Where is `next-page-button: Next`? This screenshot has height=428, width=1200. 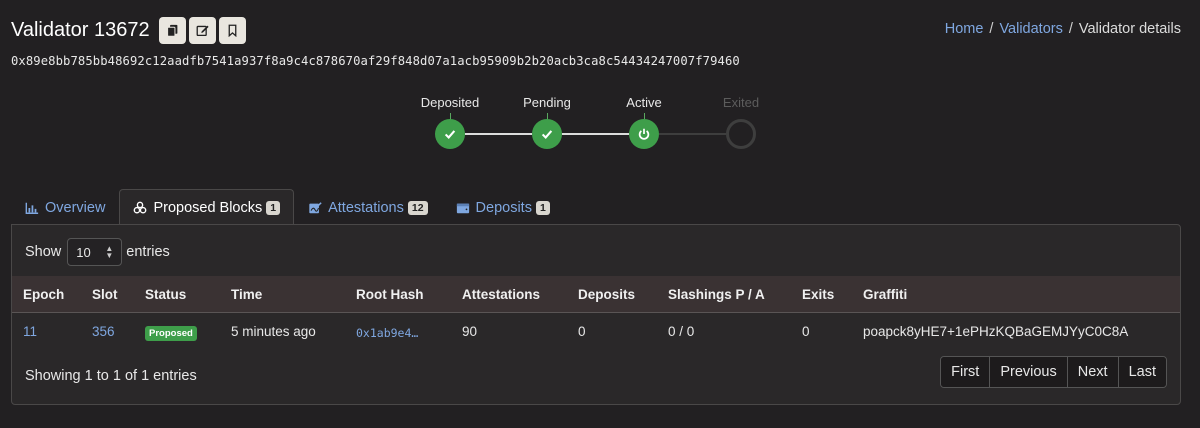
next-page-button: Next is located at coordinates (1093, 372).